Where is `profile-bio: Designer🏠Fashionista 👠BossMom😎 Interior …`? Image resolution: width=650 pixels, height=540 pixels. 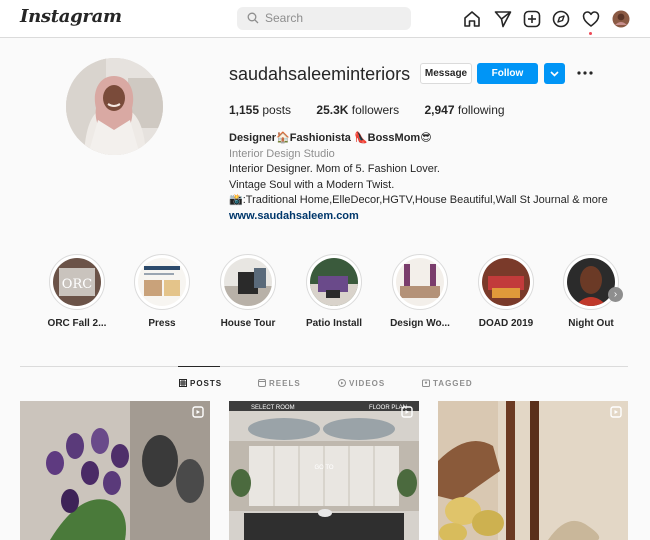 profile-bio: Designer🏠Fashionista 👠BossMom😎 Interior … is located at coordinates (434, 178).